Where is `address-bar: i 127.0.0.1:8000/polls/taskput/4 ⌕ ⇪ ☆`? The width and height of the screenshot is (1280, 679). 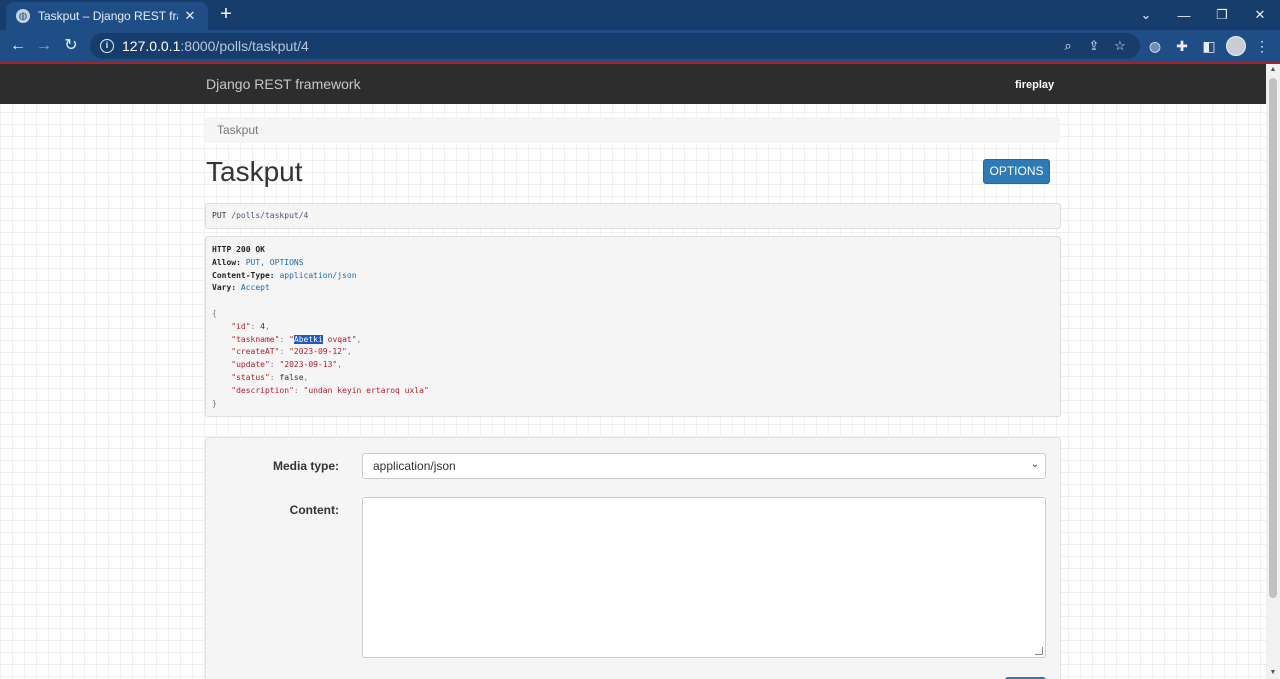
address-bar: i 127.0.0.1:8000/polls/taskput/4 ⌕ ⇪ ☆ is located at coordinates (615, 46).